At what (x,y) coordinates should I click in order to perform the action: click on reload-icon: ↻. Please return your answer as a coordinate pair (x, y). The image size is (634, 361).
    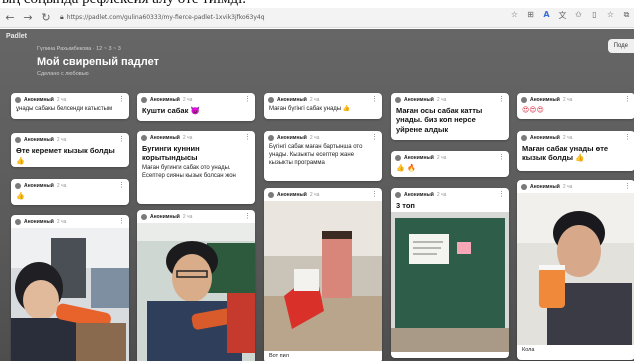
    Looking at the image, I should click on (46, 18).